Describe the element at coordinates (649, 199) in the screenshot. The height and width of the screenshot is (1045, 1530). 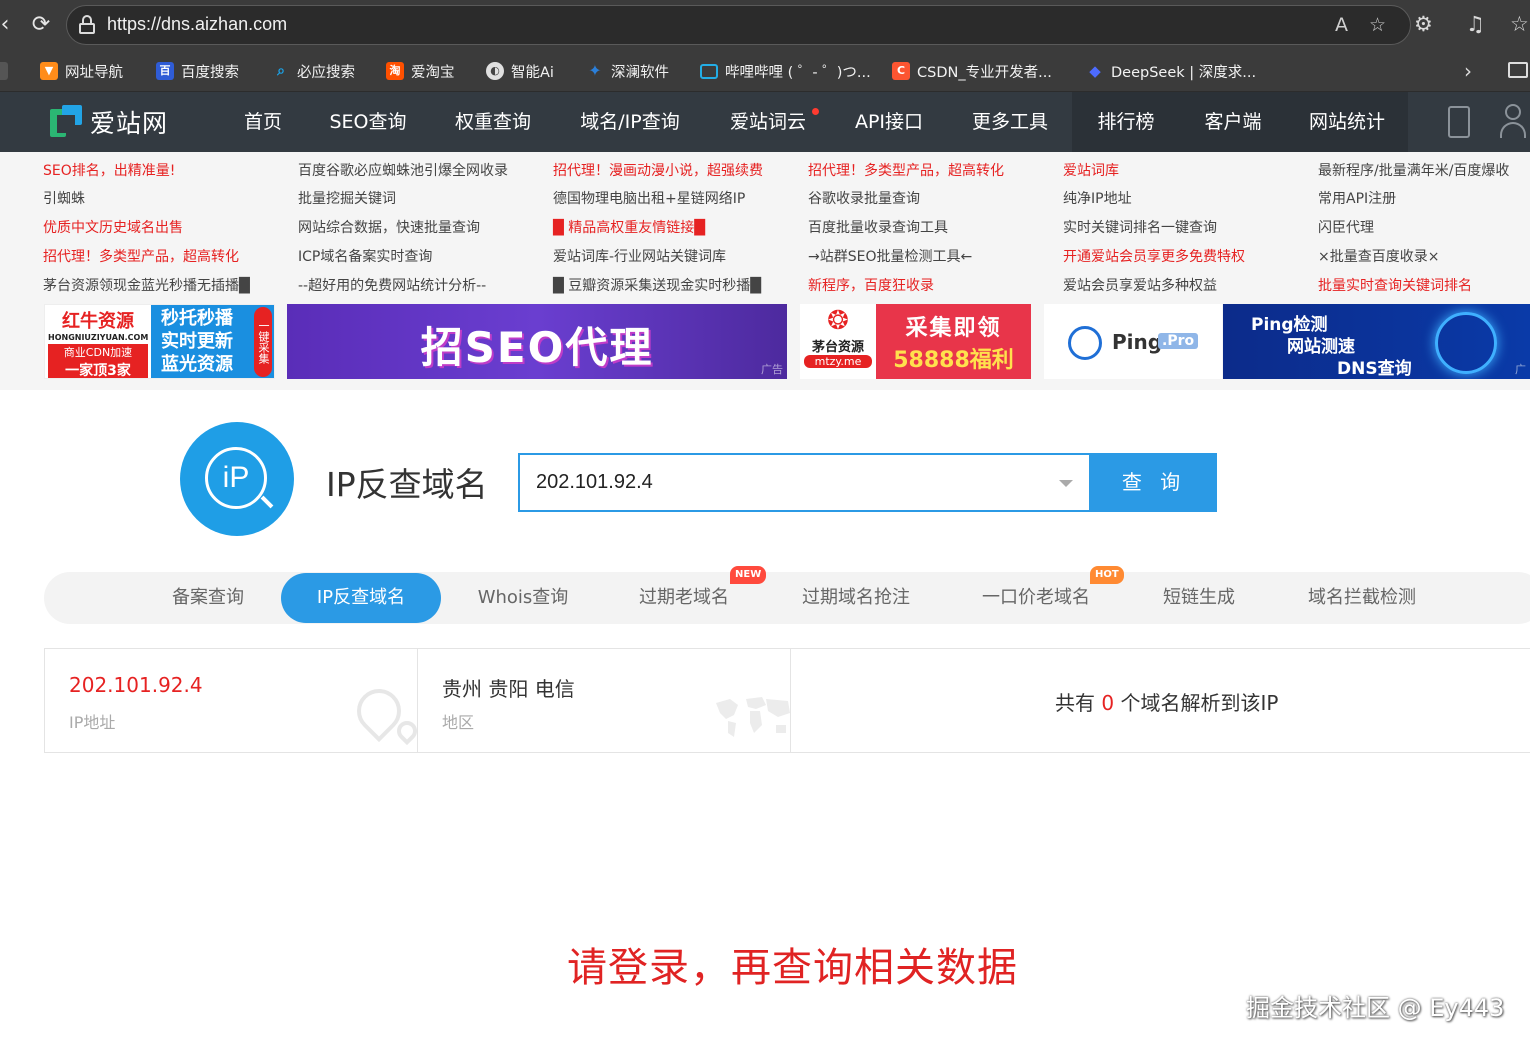
I see `promo-link: 德国物理电脑出租+星链网络IP` at that location.